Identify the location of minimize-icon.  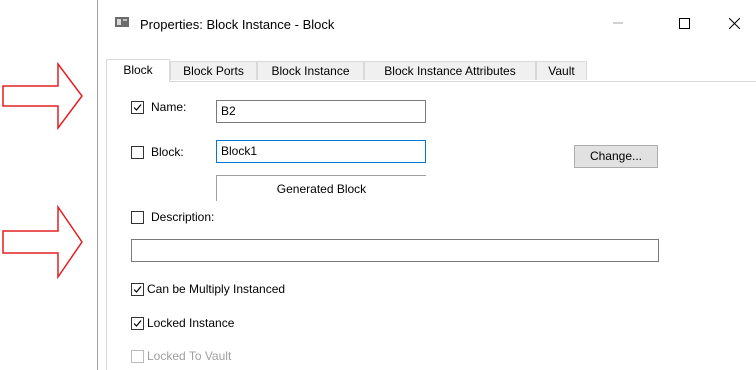
(618, 23).